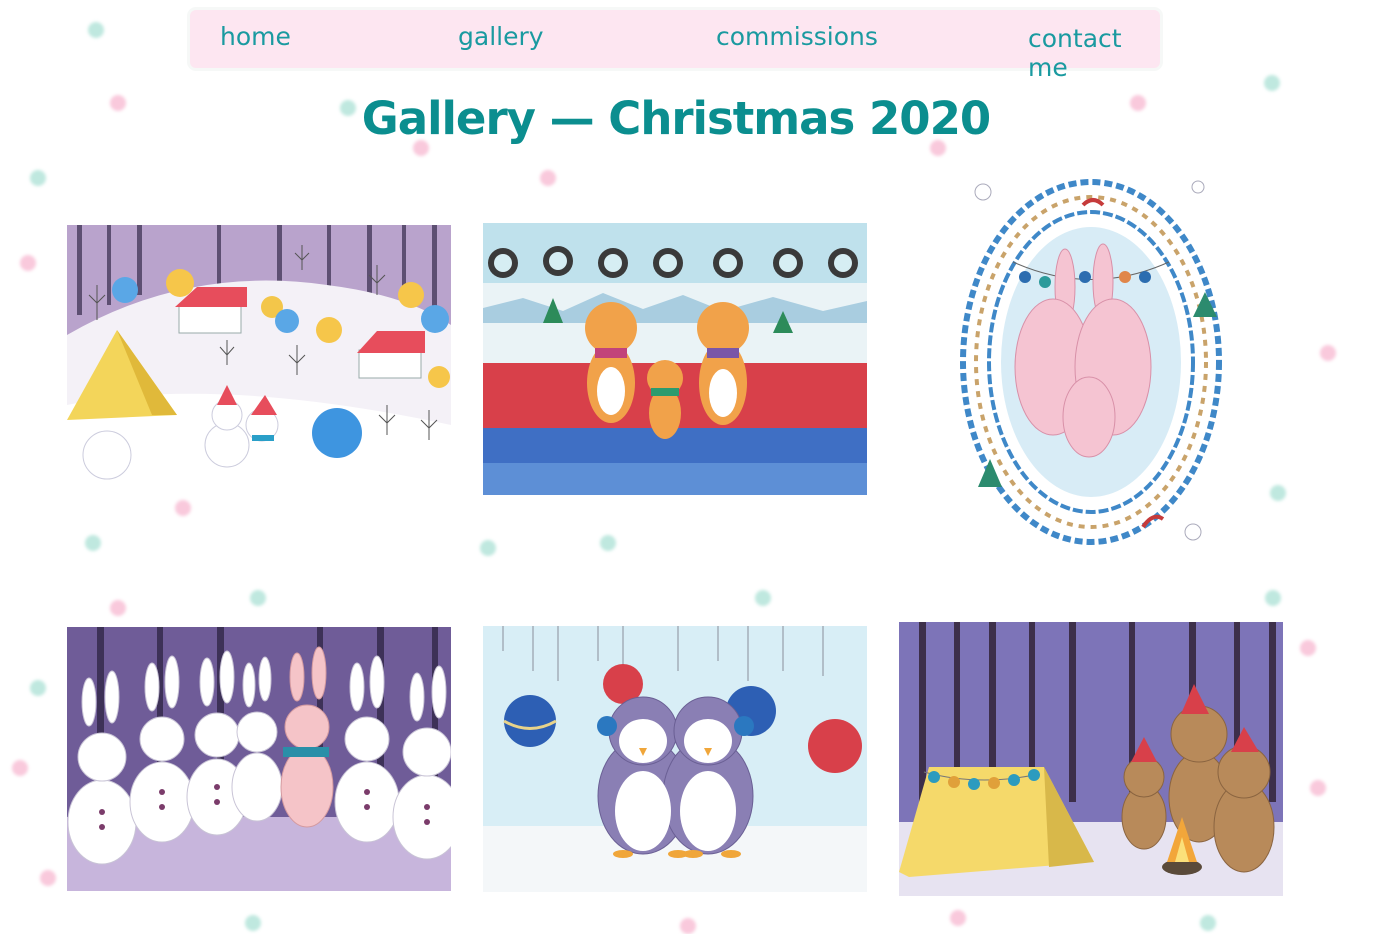 The image size is (1374, 934). Describe the element at coordinates (255, 36) in the screenshot. I see `nav-link-home: home` at that location.